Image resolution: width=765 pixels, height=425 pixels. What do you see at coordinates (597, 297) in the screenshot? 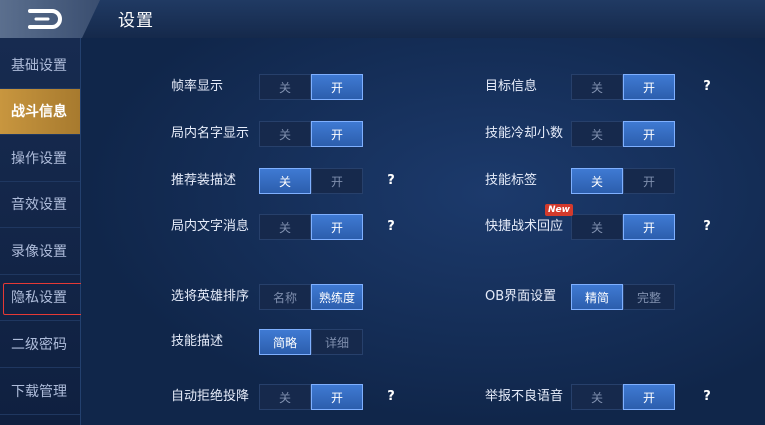
I see `right-setting-4-option-0: 精简` at bounding box center [597, 297].